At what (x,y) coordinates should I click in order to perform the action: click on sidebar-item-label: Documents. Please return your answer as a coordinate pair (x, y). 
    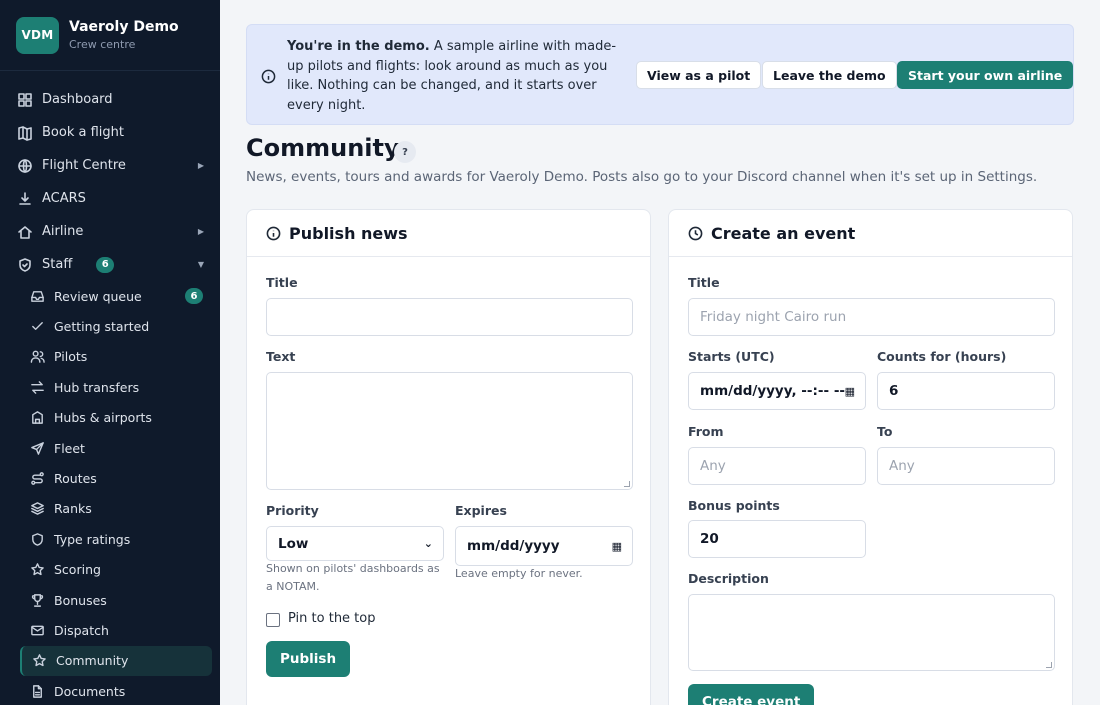
    Looking at the image, I should click on (90, 691).